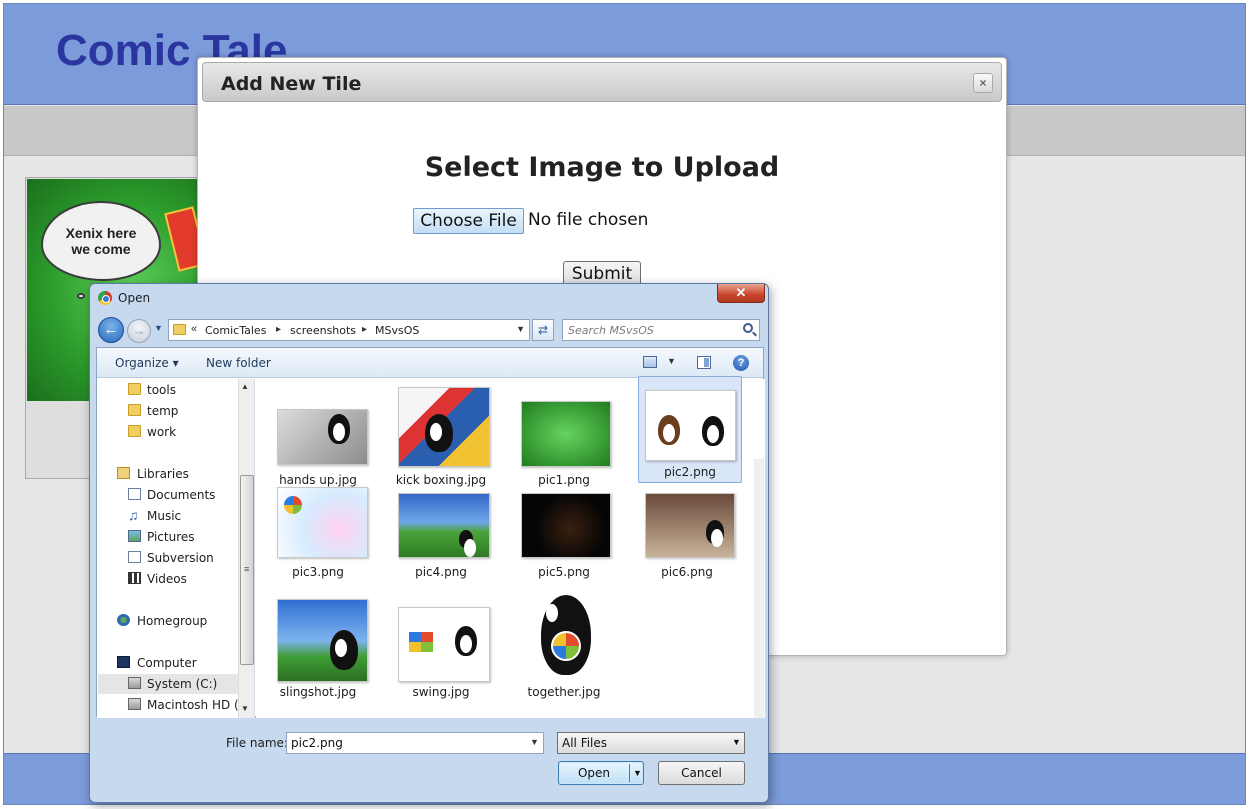 Image resolution: width=1249 pixels, height=809 pixels. Describe the element at coordinates (318, 572) in the screenshot. I see `file-name: pic3.png` at that location.